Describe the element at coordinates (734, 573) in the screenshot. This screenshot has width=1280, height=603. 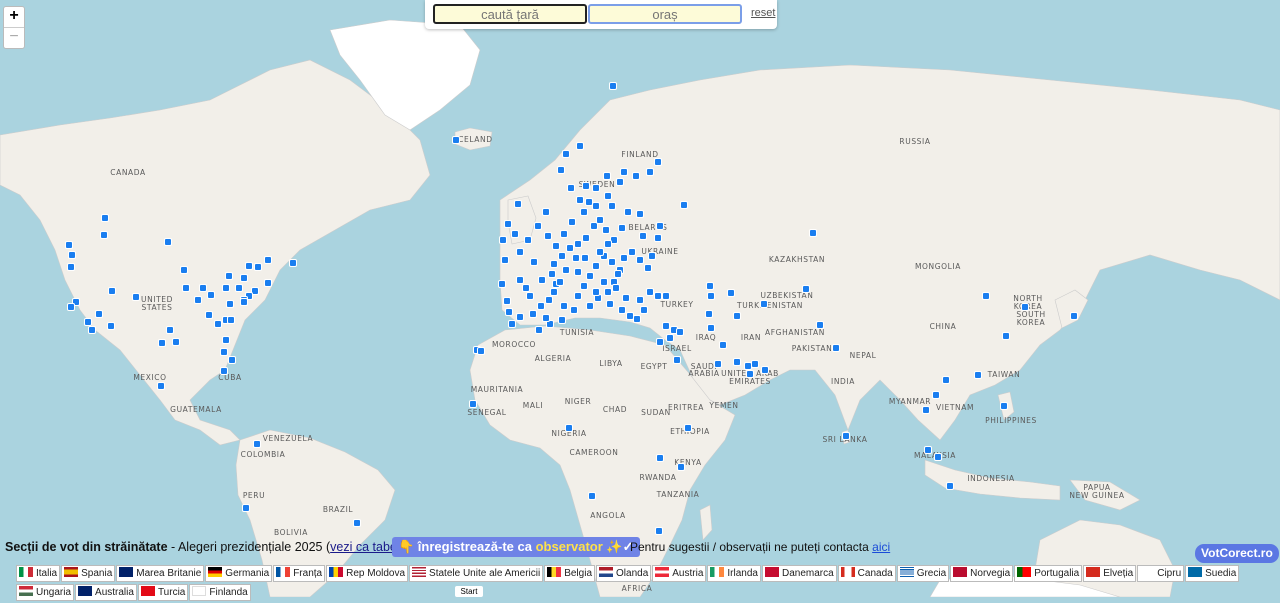
I see `country-filter-ie: Irlanda` at that location.